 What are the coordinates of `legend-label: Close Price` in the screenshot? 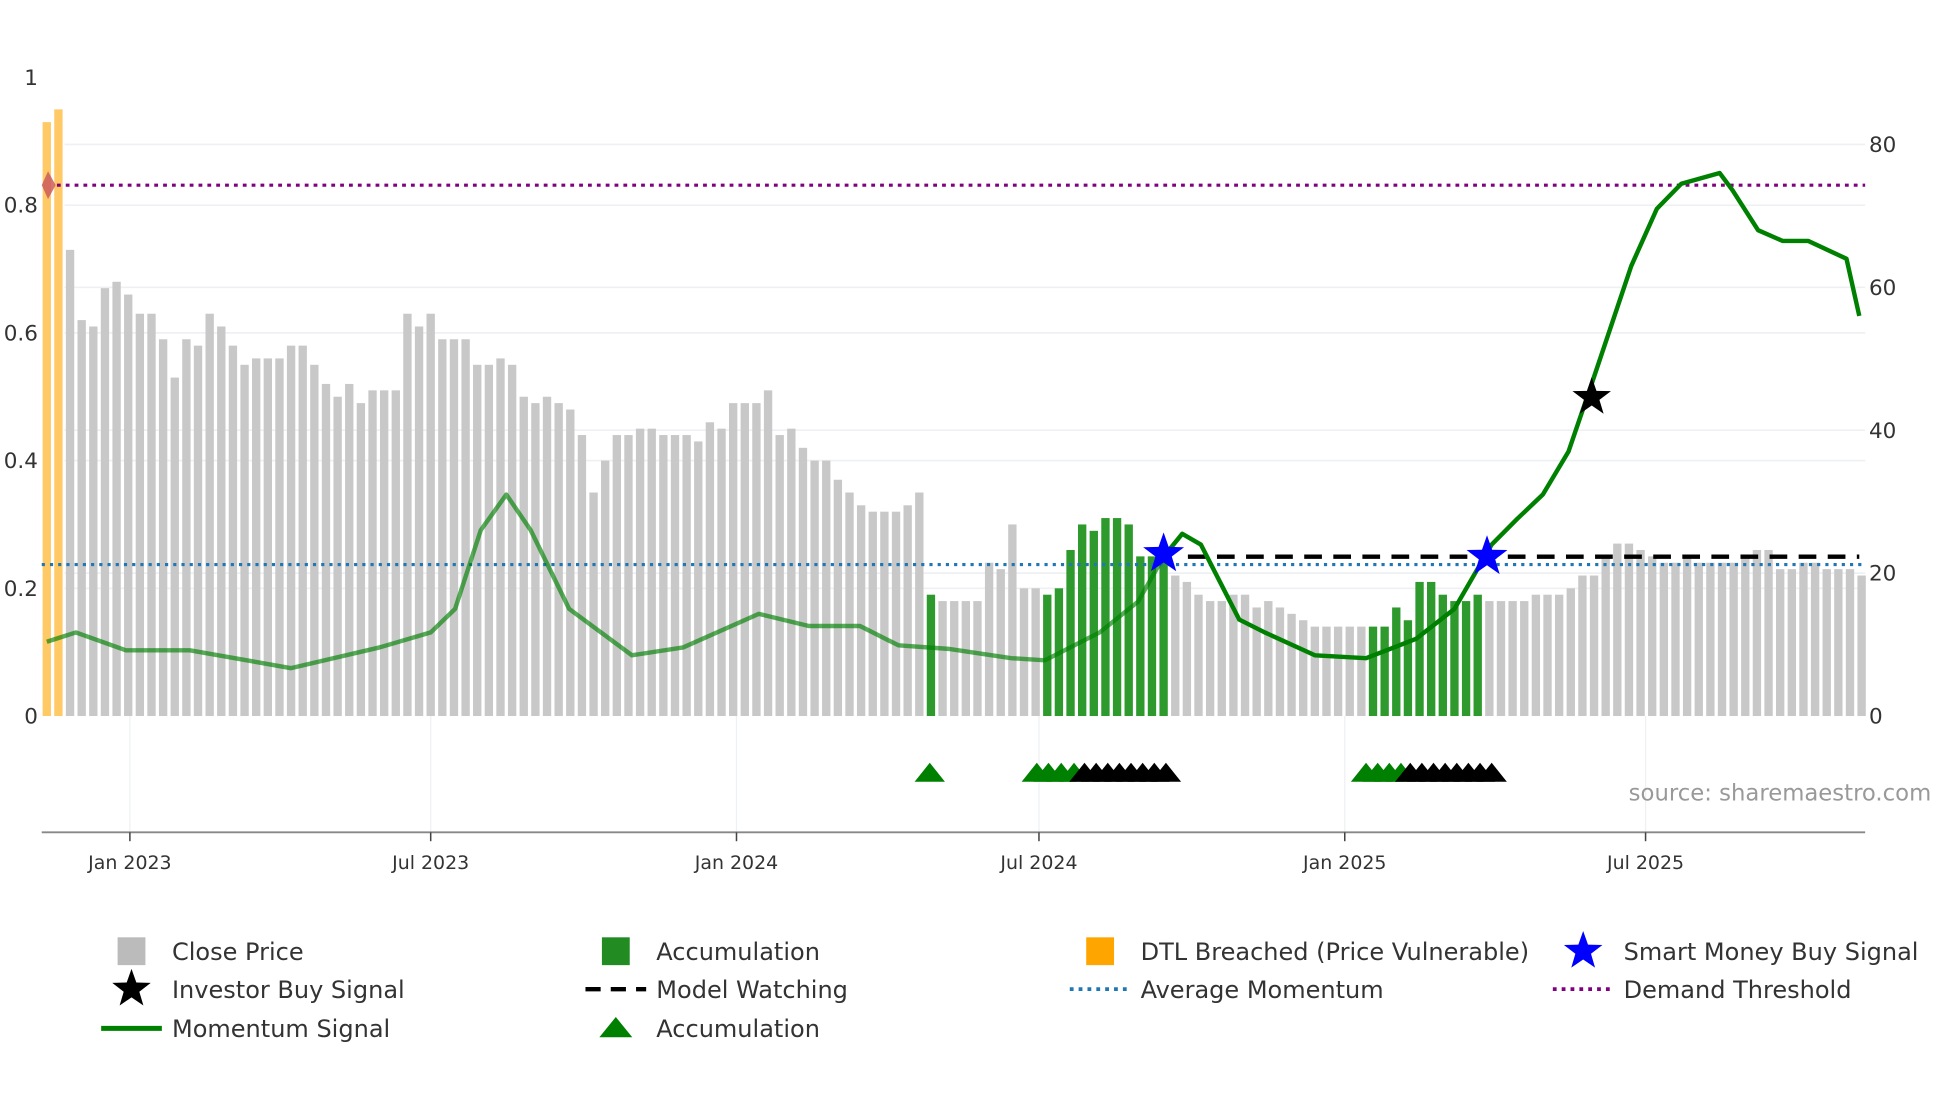 It's located at (238, 952).